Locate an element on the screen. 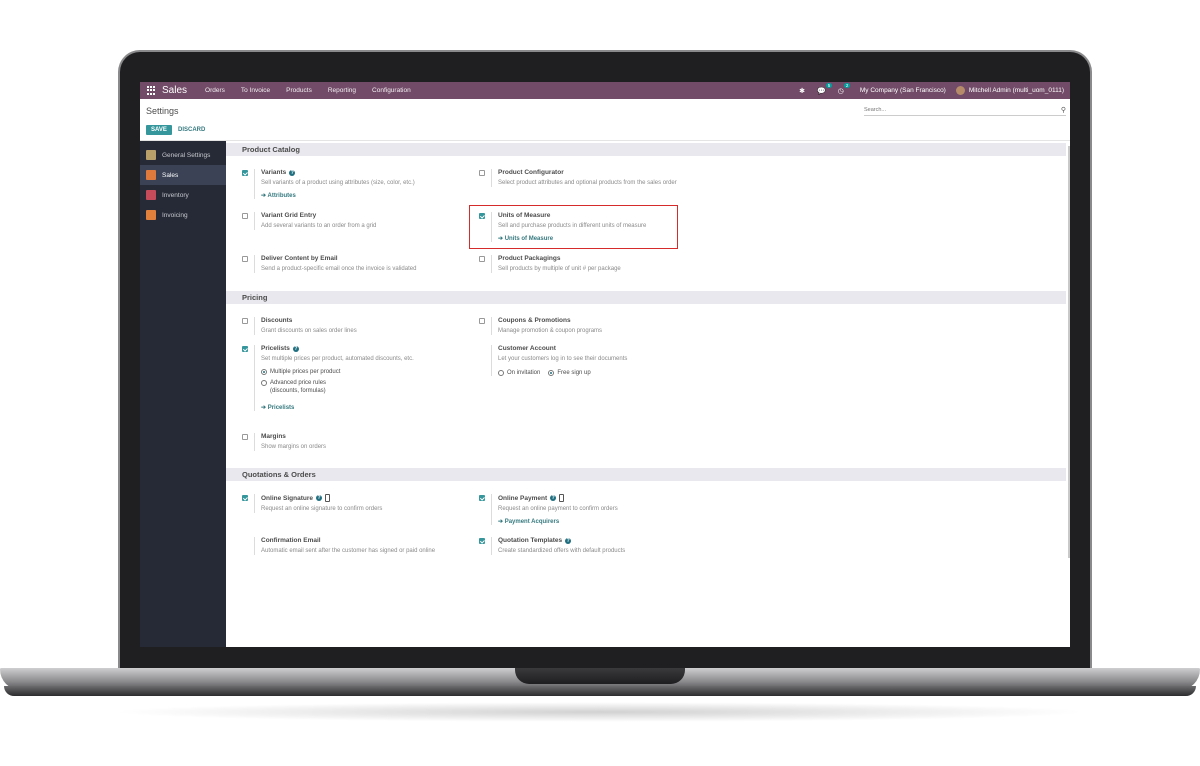  product-configurator-checkbox is located at coordinates (482, 173).